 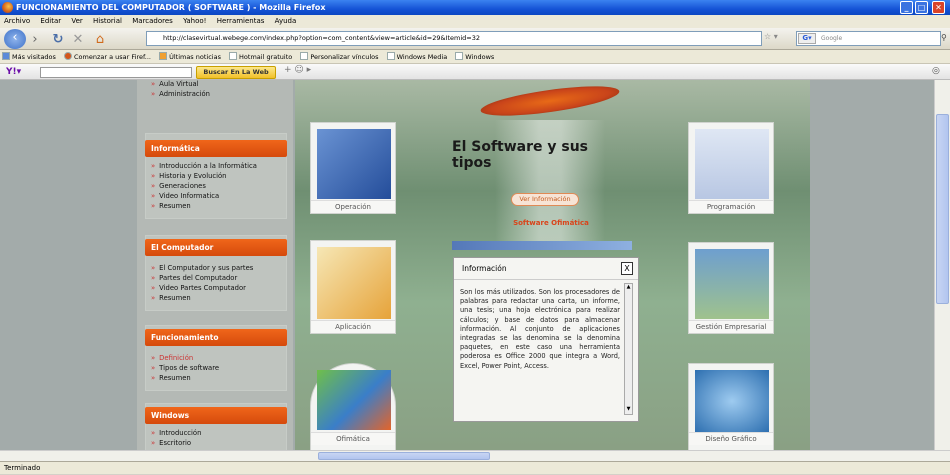 What do you see at coordinates (202, 278) in the screenshot?
I see `link-partes-computador: Partes del Computador` at bounding box center [202, 278].